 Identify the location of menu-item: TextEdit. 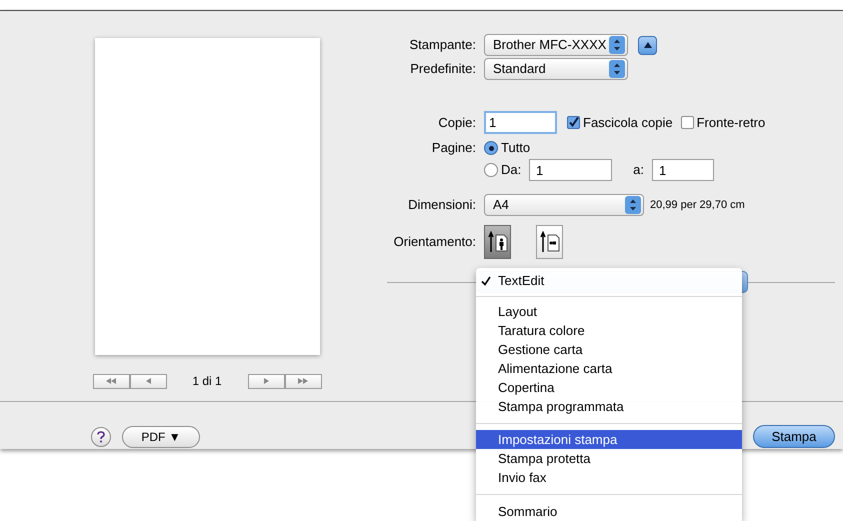
(609, 280).